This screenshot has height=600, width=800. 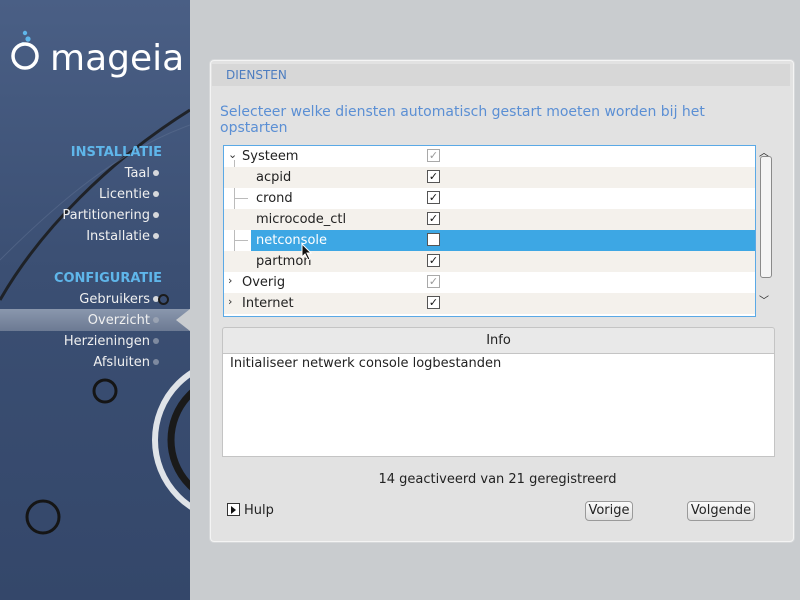 What do you see at coordinates (118, 320) in the screenshot?
I see `step-overzicht: Overzicht` at bounding box center [118, 320].